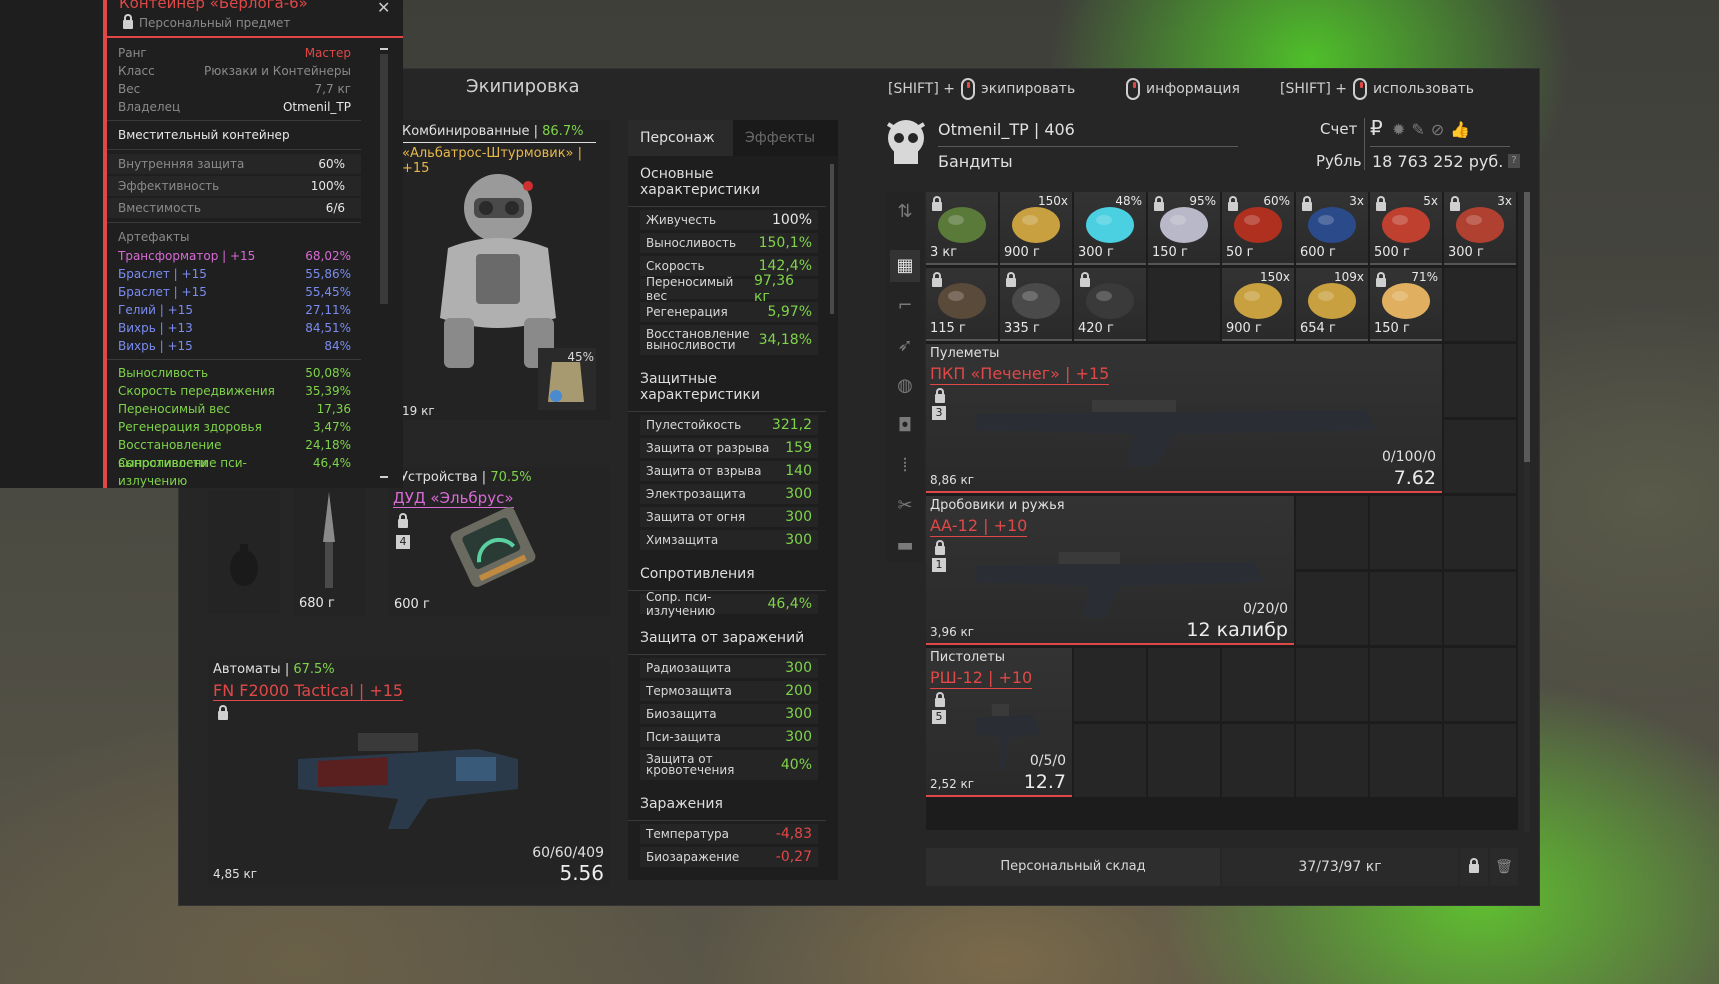 The height and width of the screenshot is (984, 1719). Describe the element at coordinates (328, 256) in the screenshot. I see `artifact-row-value: 68,02%` at that location.